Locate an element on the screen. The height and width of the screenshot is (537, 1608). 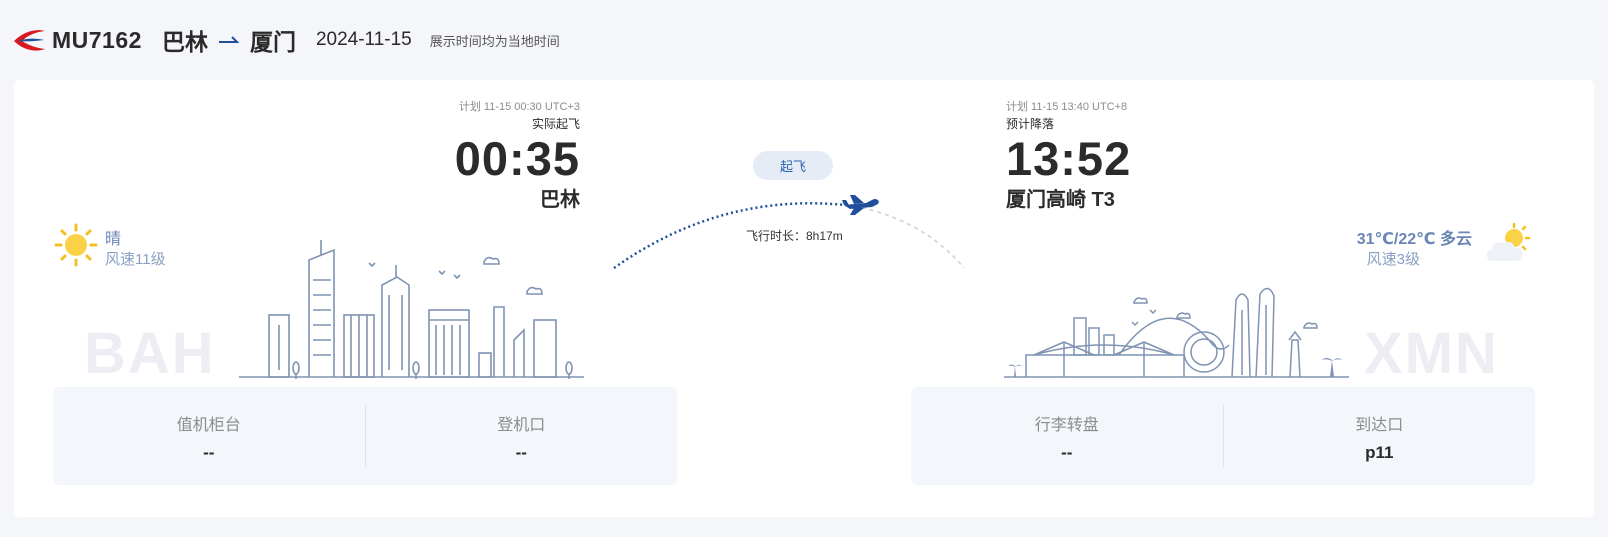
departure-code-watermark: BAH is located at coordinates (150, 353).